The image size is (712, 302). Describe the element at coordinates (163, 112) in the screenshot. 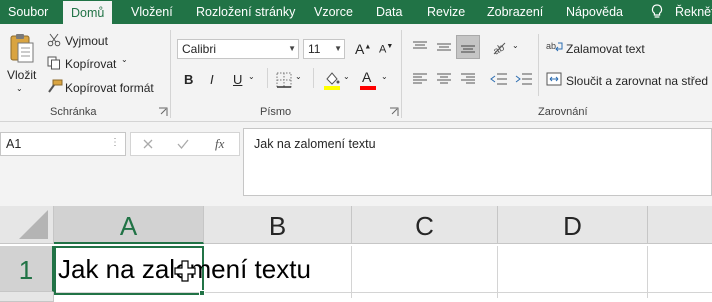

I see `clipboard-launcher-icon` at that location.